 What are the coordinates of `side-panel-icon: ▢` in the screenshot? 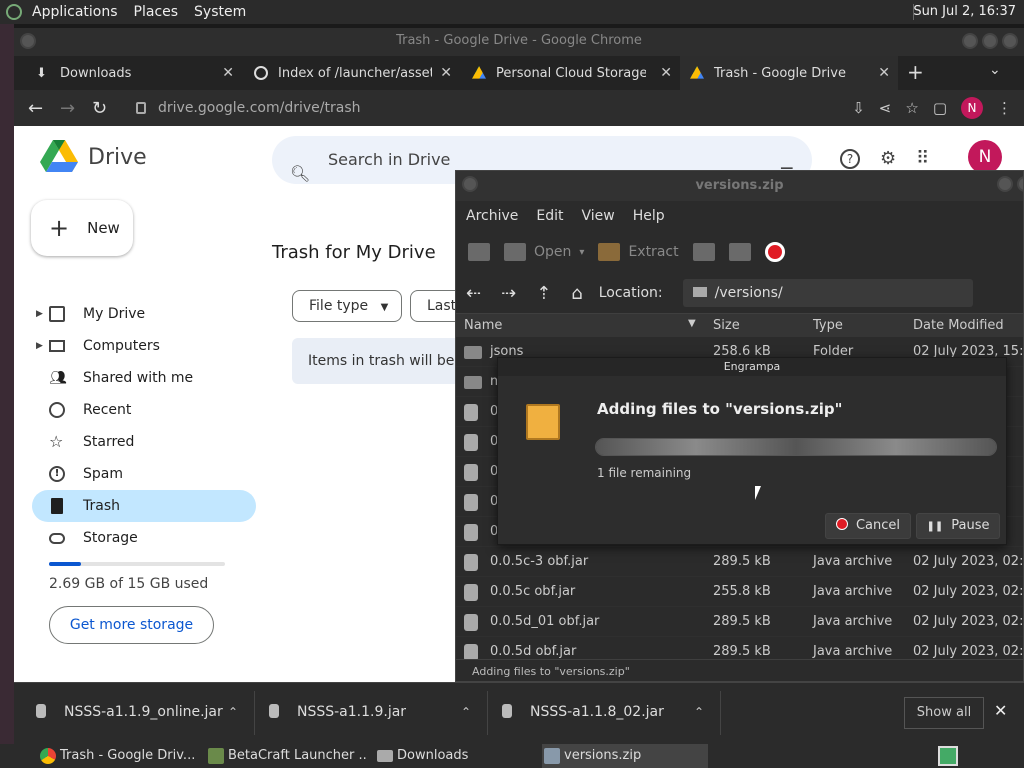 It's located at (940, 108).